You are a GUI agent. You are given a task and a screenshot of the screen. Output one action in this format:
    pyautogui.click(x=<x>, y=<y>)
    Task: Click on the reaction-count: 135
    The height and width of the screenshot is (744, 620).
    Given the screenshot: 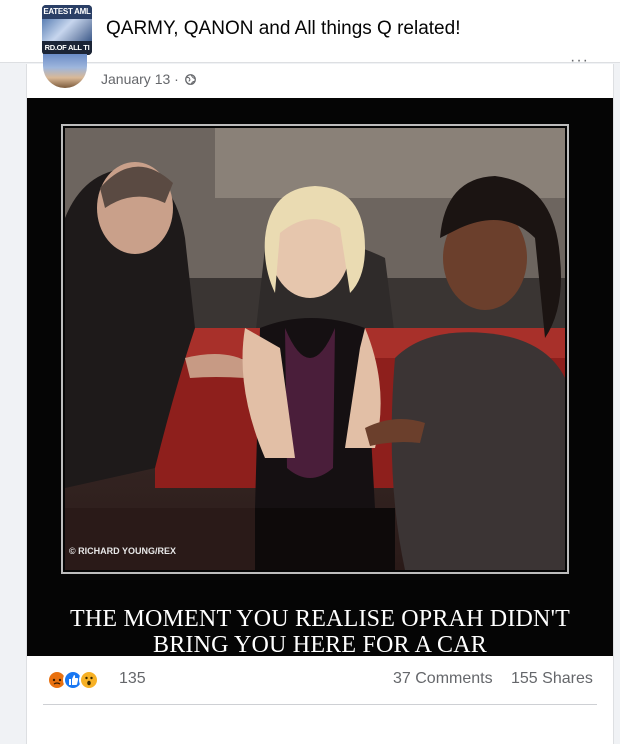 What is the action you would take?
    pyautogui.click(x=132, y=679)
    